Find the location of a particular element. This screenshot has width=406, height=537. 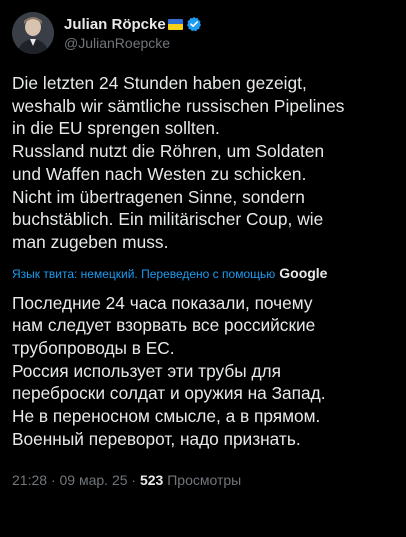

views-label: Просмотры is located at coordinates (204, 480).